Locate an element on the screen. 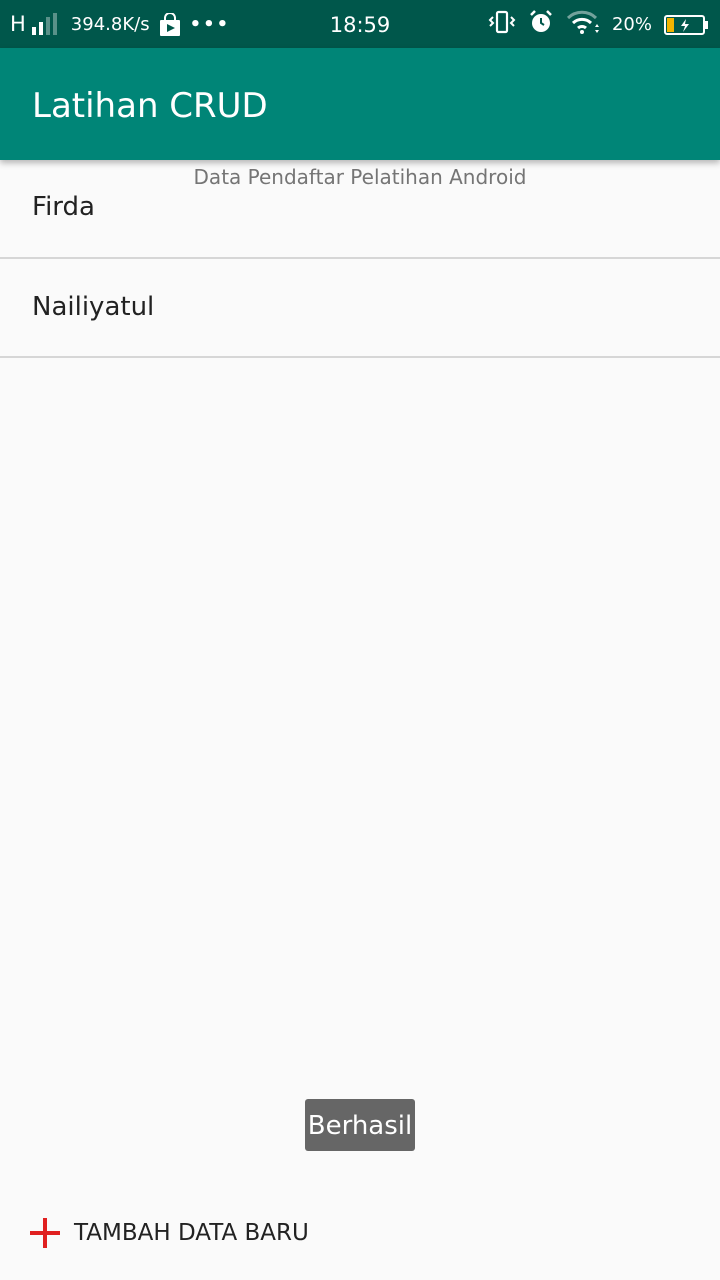  alarm-icon is located at coordinates (541, 24).